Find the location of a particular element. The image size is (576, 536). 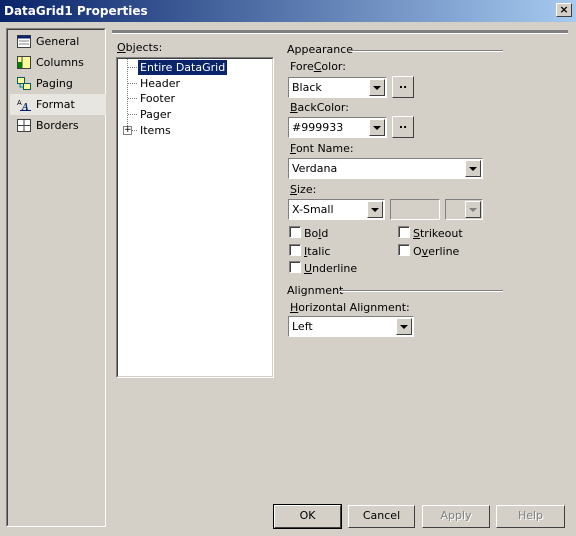

tree-item-entire-datagrid: Entire DataGrid is located at coordinates (183, 67).